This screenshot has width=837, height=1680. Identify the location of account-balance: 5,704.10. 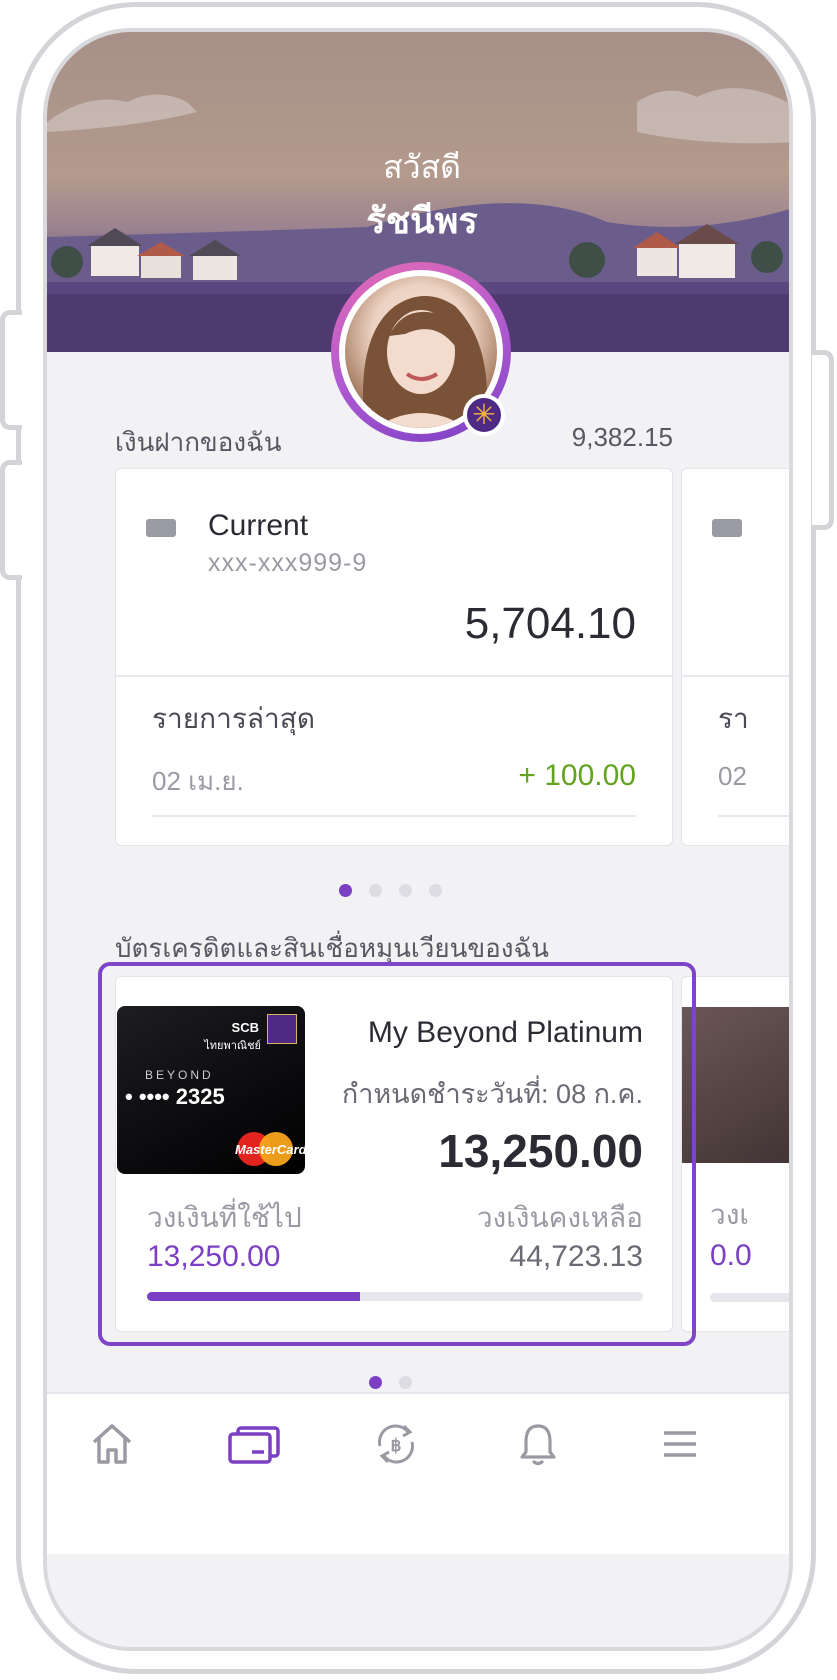
(550, 623).